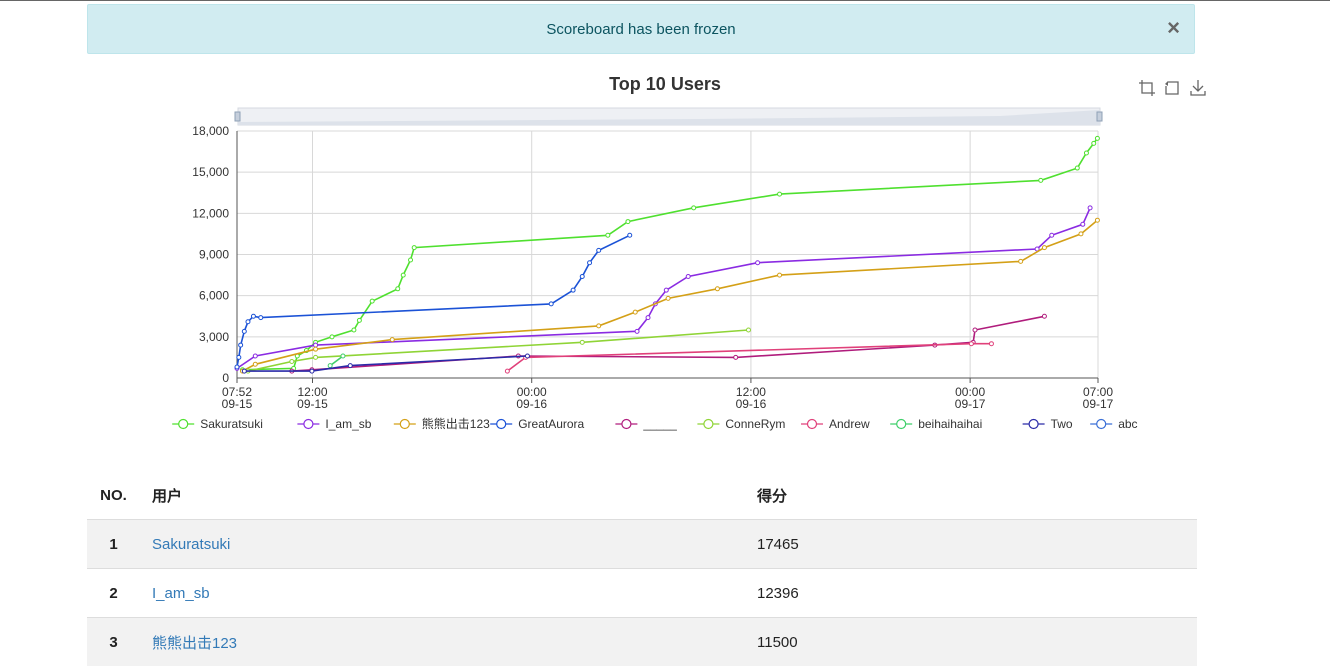 The height and width of the screenshot is (672, 1330). I want to click on zoom-slider-handle-right, so click(1099, 116).